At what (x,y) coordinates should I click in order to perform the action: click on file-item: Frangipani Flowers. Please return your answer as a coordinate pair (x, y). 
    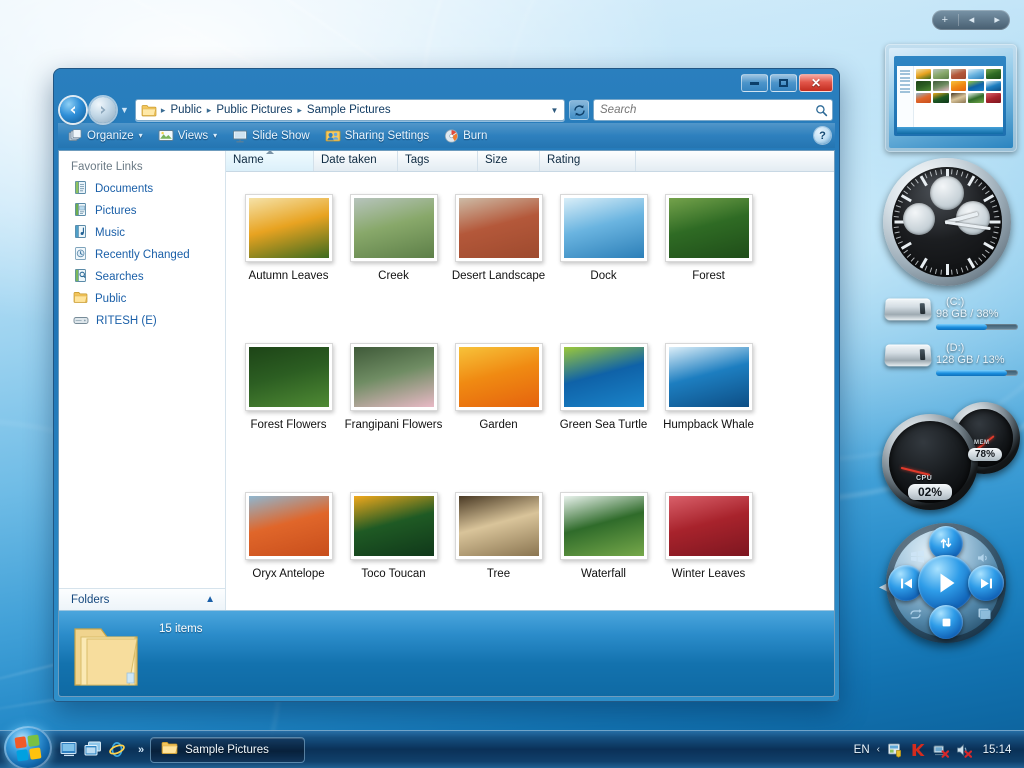
    Looking at the image, I should click on (393, 417).